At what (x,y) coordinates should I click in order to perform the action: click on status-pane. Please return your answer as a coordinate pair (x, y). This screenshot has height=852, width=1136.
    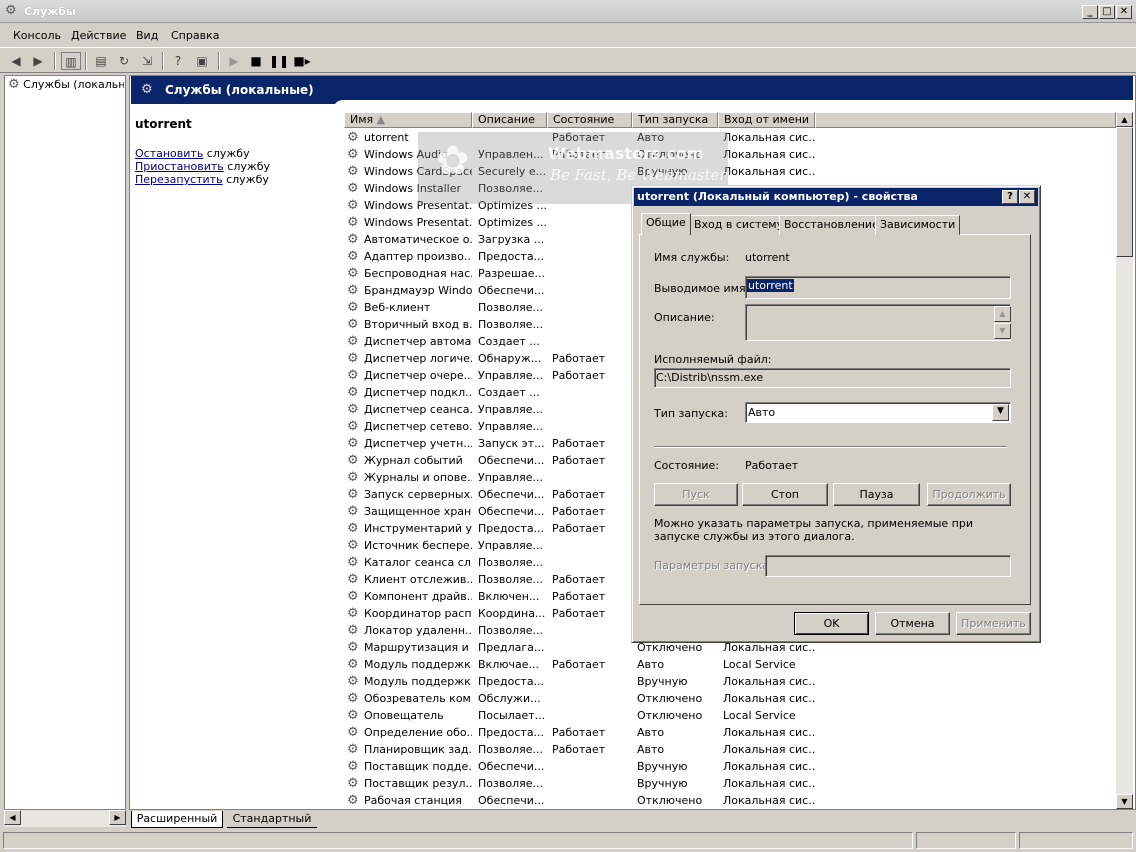
    Looking at the image, I should click on (458, 840).